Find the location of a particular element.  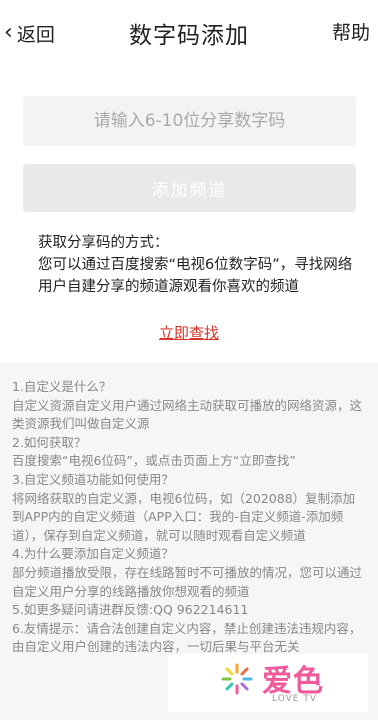

page-title: 数字码添加 is located at coordinates (189, 36).